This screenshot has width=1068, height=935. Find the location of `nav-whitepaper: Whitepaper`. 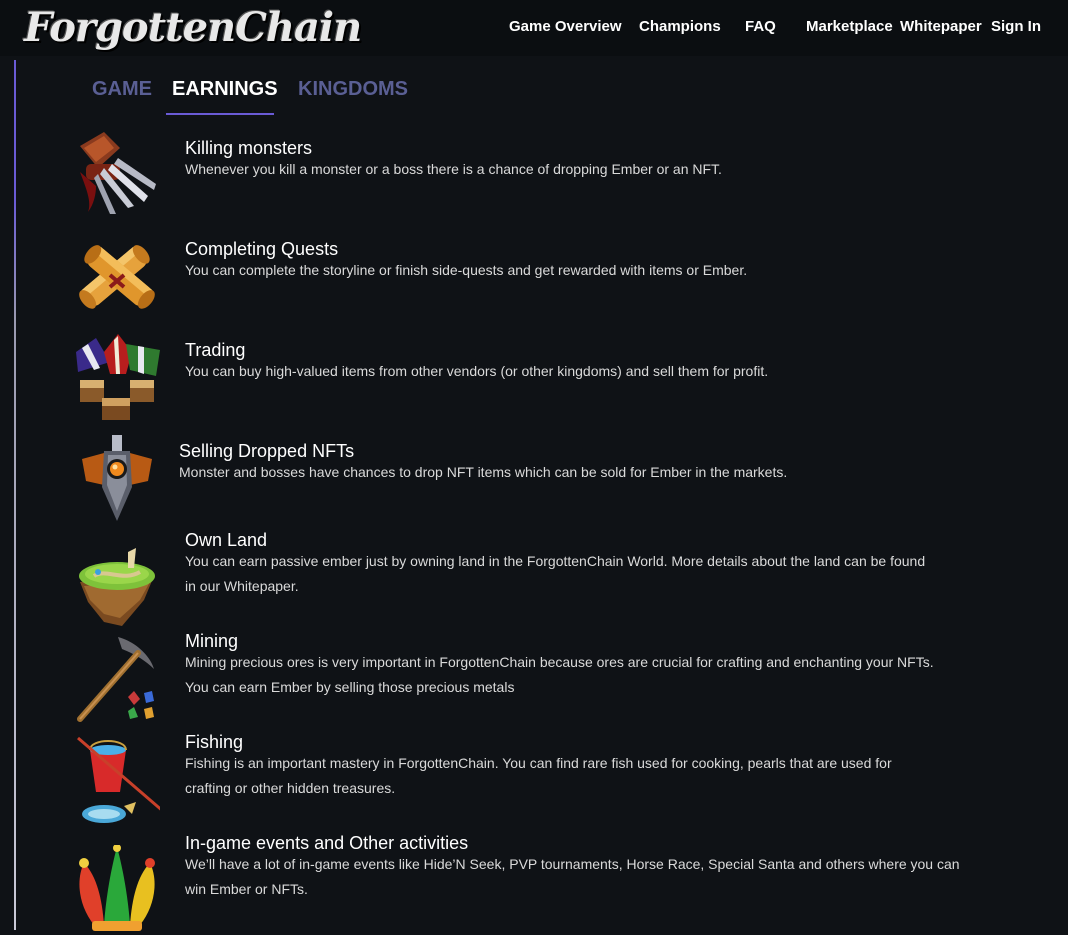

nav-whitepaper: Whitepaper is located at coordinates (941, 26).